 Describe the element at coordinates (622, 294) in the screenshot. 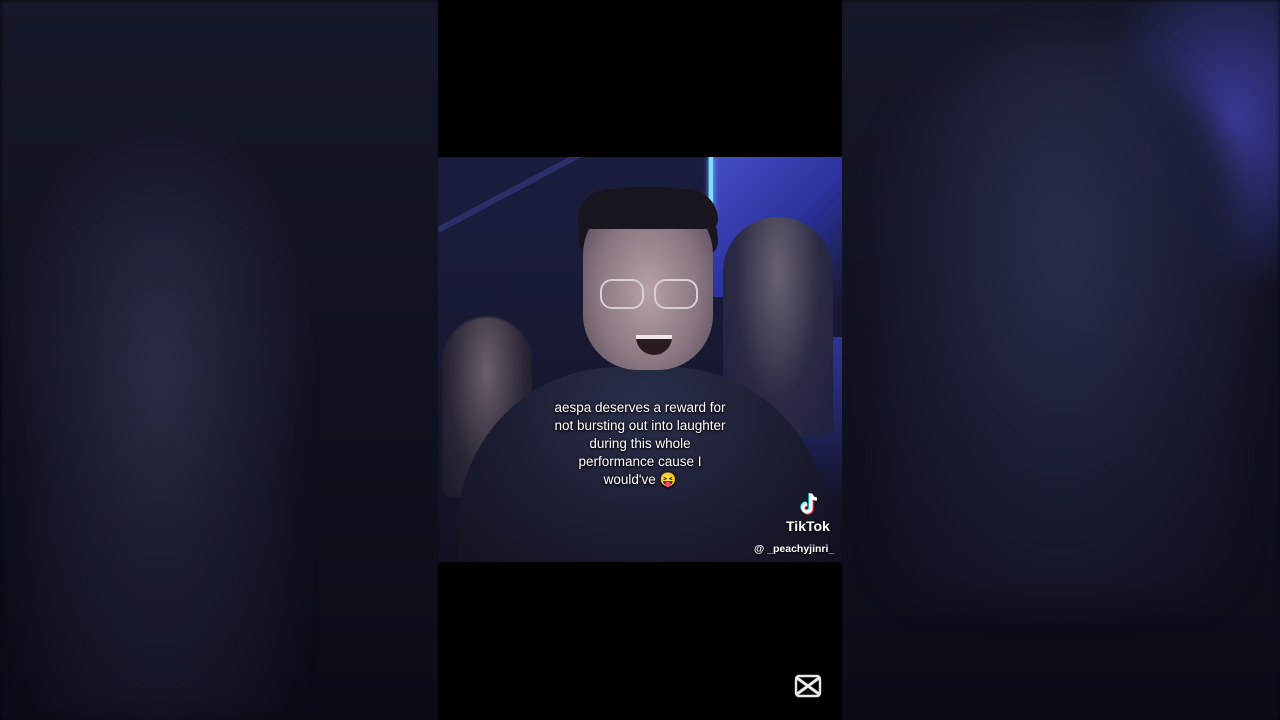

I see `glasses-lens-left` at that location.